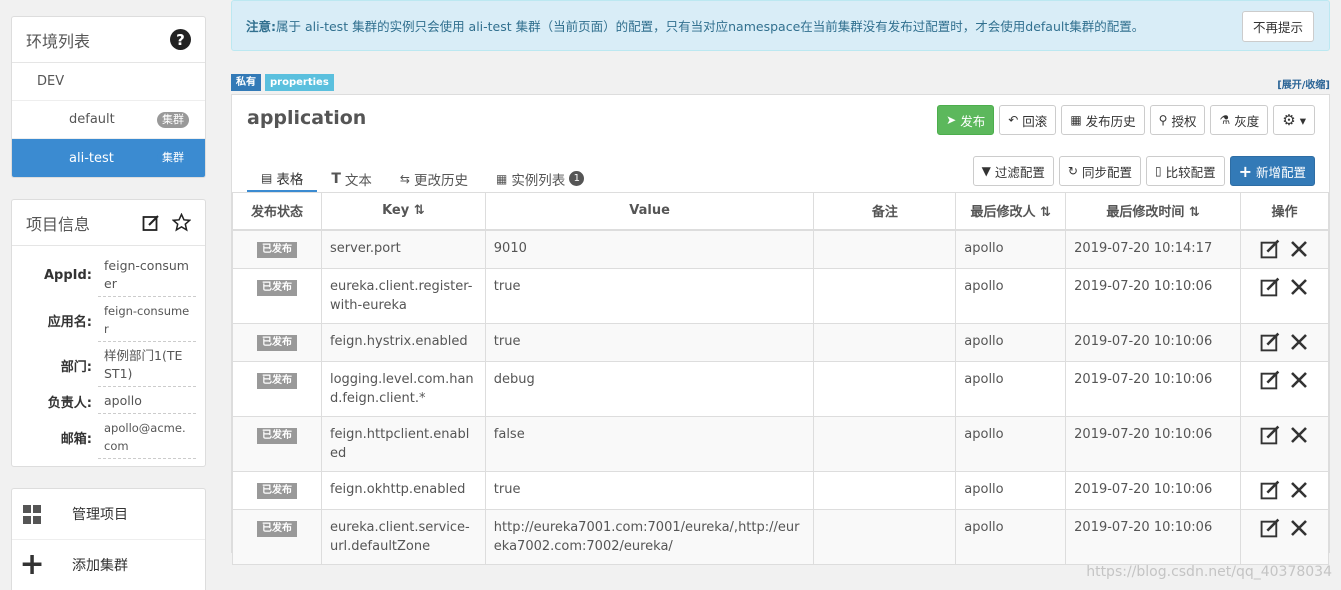  What do you see at coordinates (108, 40) in the screenshot?
I see `environment-panel-header: 环境列表 ?` at bounding box center [108, 40].